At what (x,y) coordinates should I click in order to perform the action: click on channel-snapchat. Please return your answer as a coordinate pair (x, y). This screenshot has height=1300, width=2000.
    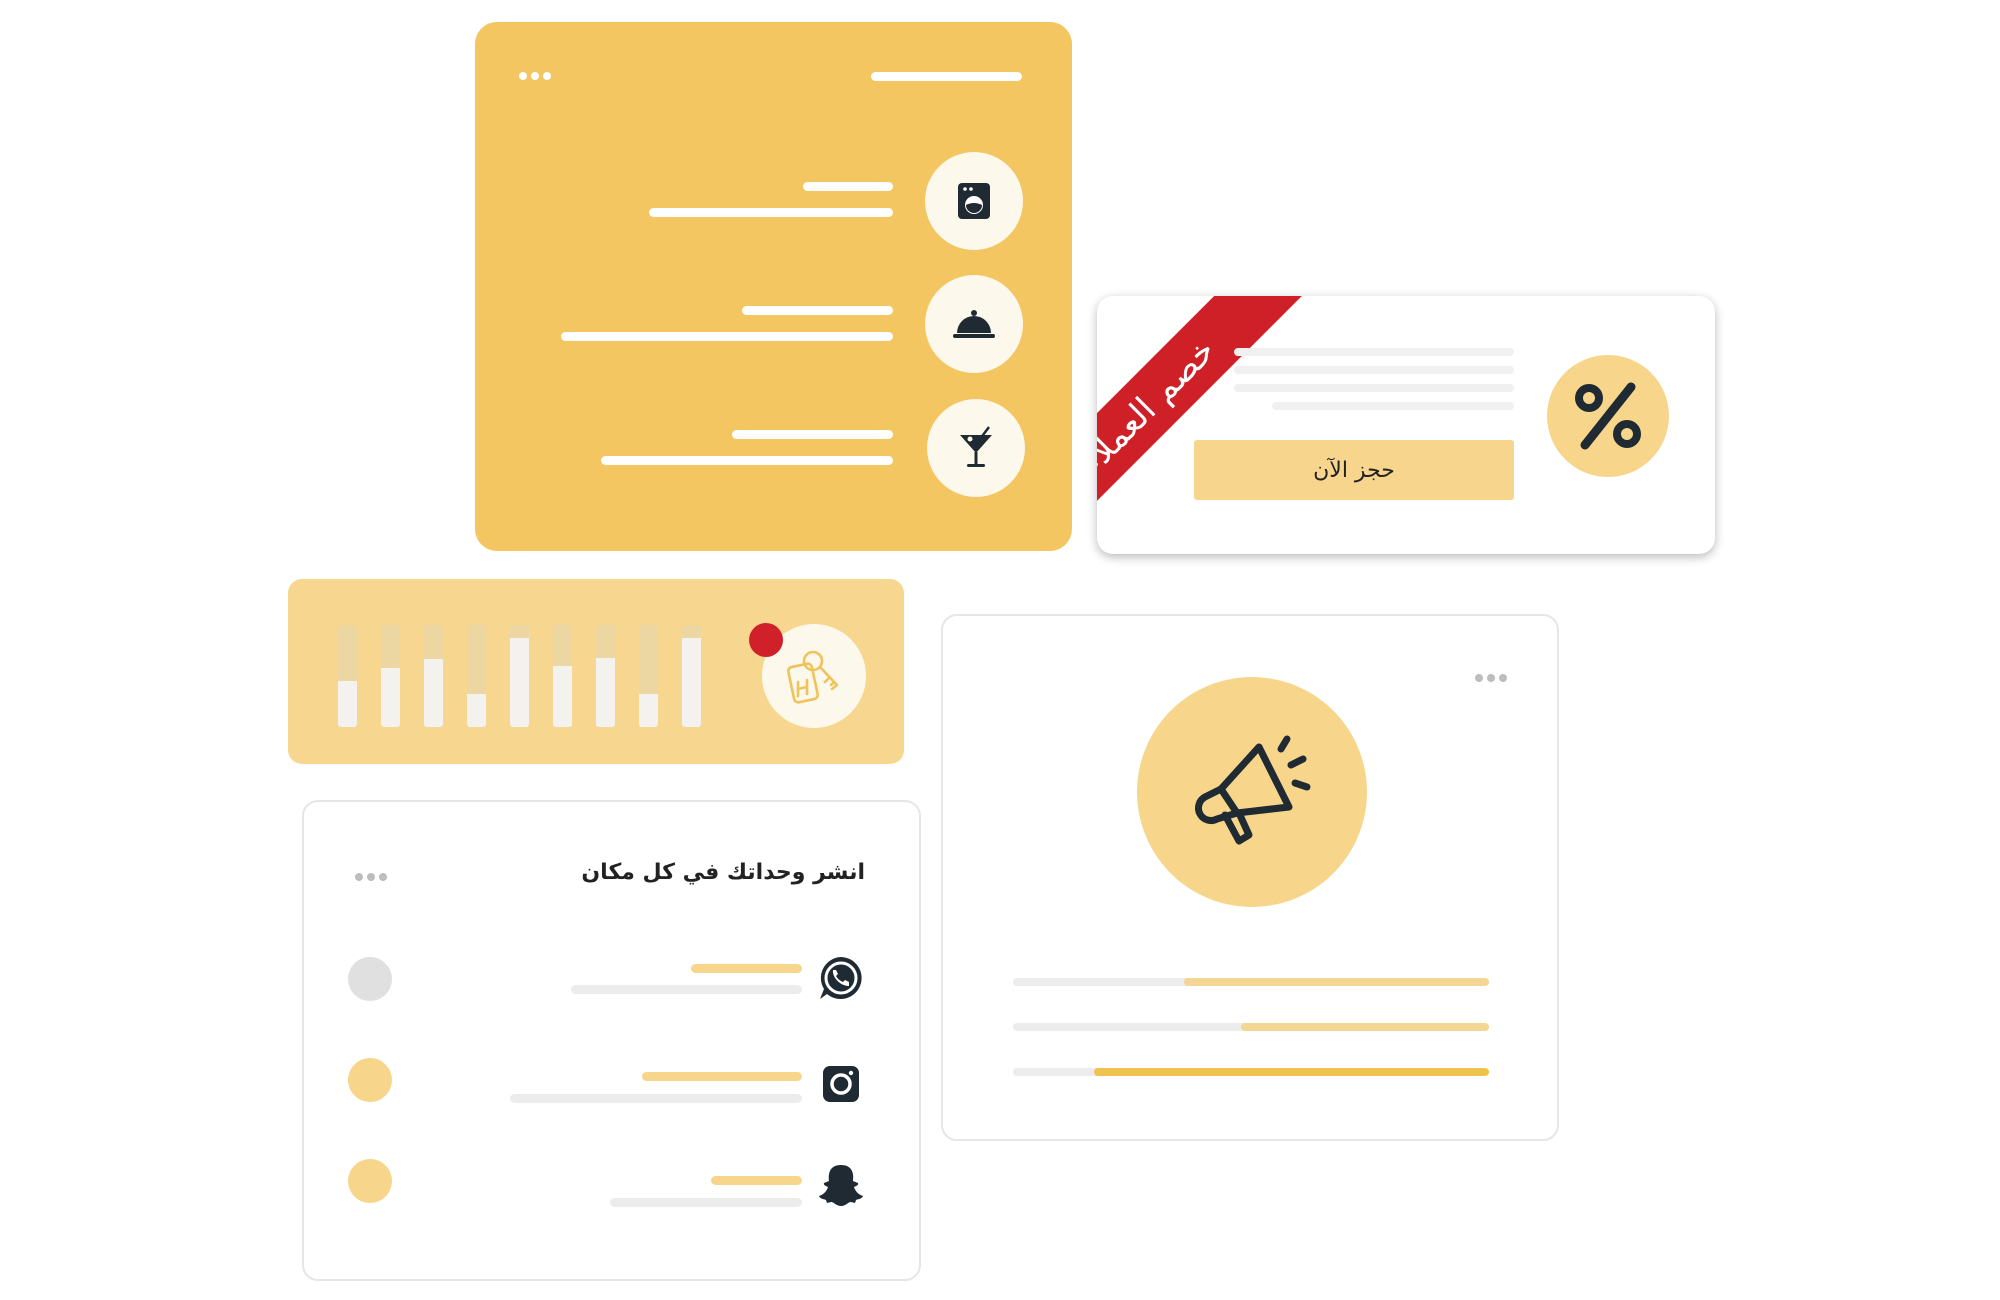
    Looking at the image, I should click on (841, 1185).